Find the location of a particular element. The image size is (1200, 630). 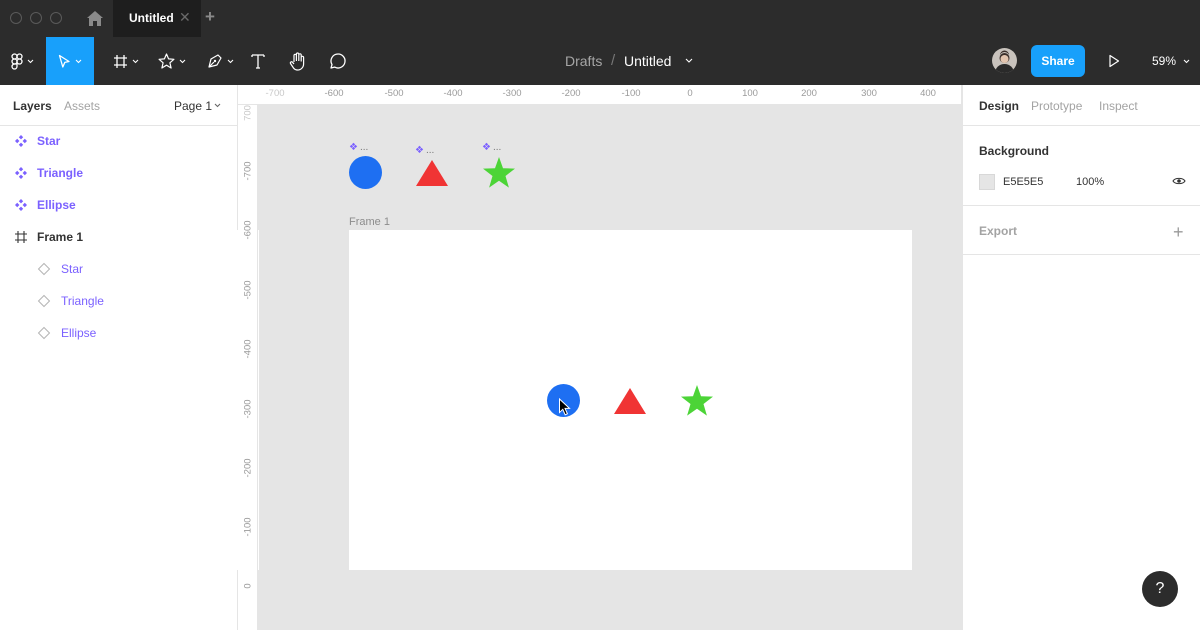

move-tool-button is located at coordinates (70, 61).